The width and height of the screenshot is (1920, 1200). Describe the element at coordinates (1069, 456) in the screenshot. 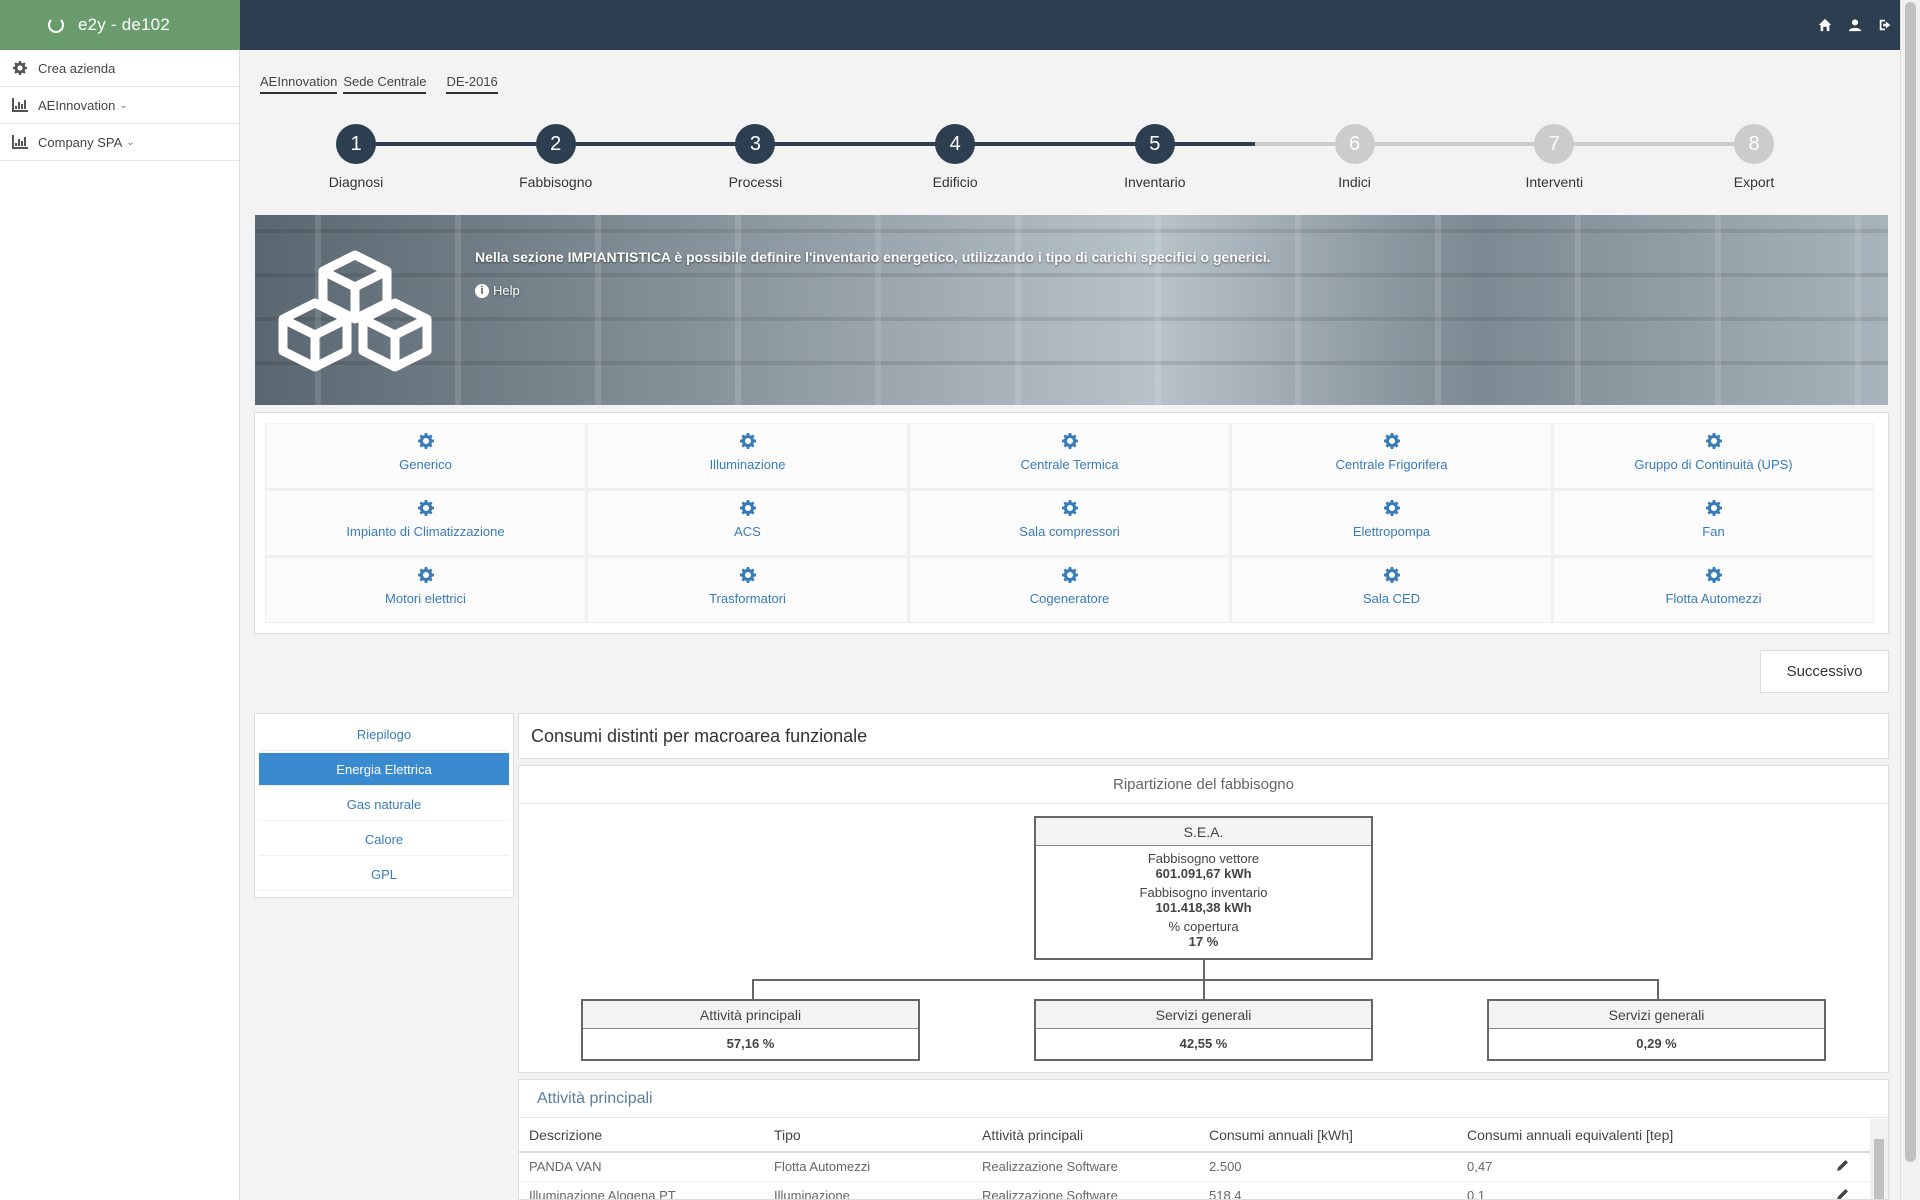

I see `load-type-centrale-termica: Centrale Termica` at that location.